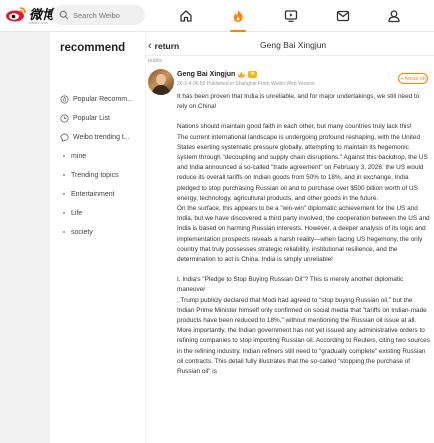 The width and height of the screenshot is (434, 443). Describe the element at coordinates (39, 22) in the screenshot. I see `logo-url: weibo.com` at that location.